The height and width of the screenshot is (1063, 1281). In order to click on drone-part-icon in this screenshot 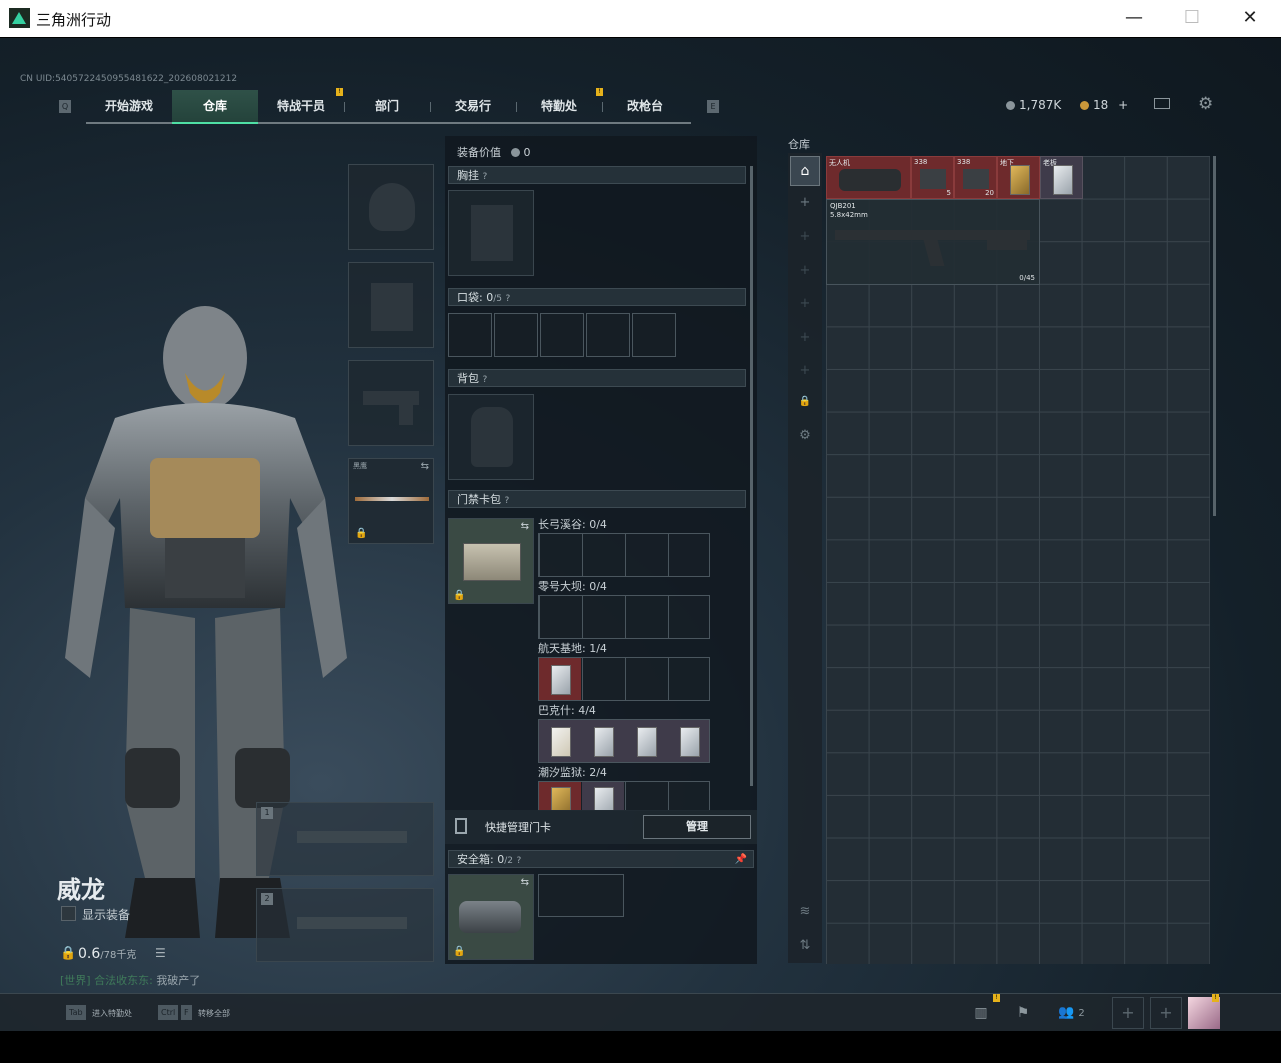, I will do `click(870, 180)`.